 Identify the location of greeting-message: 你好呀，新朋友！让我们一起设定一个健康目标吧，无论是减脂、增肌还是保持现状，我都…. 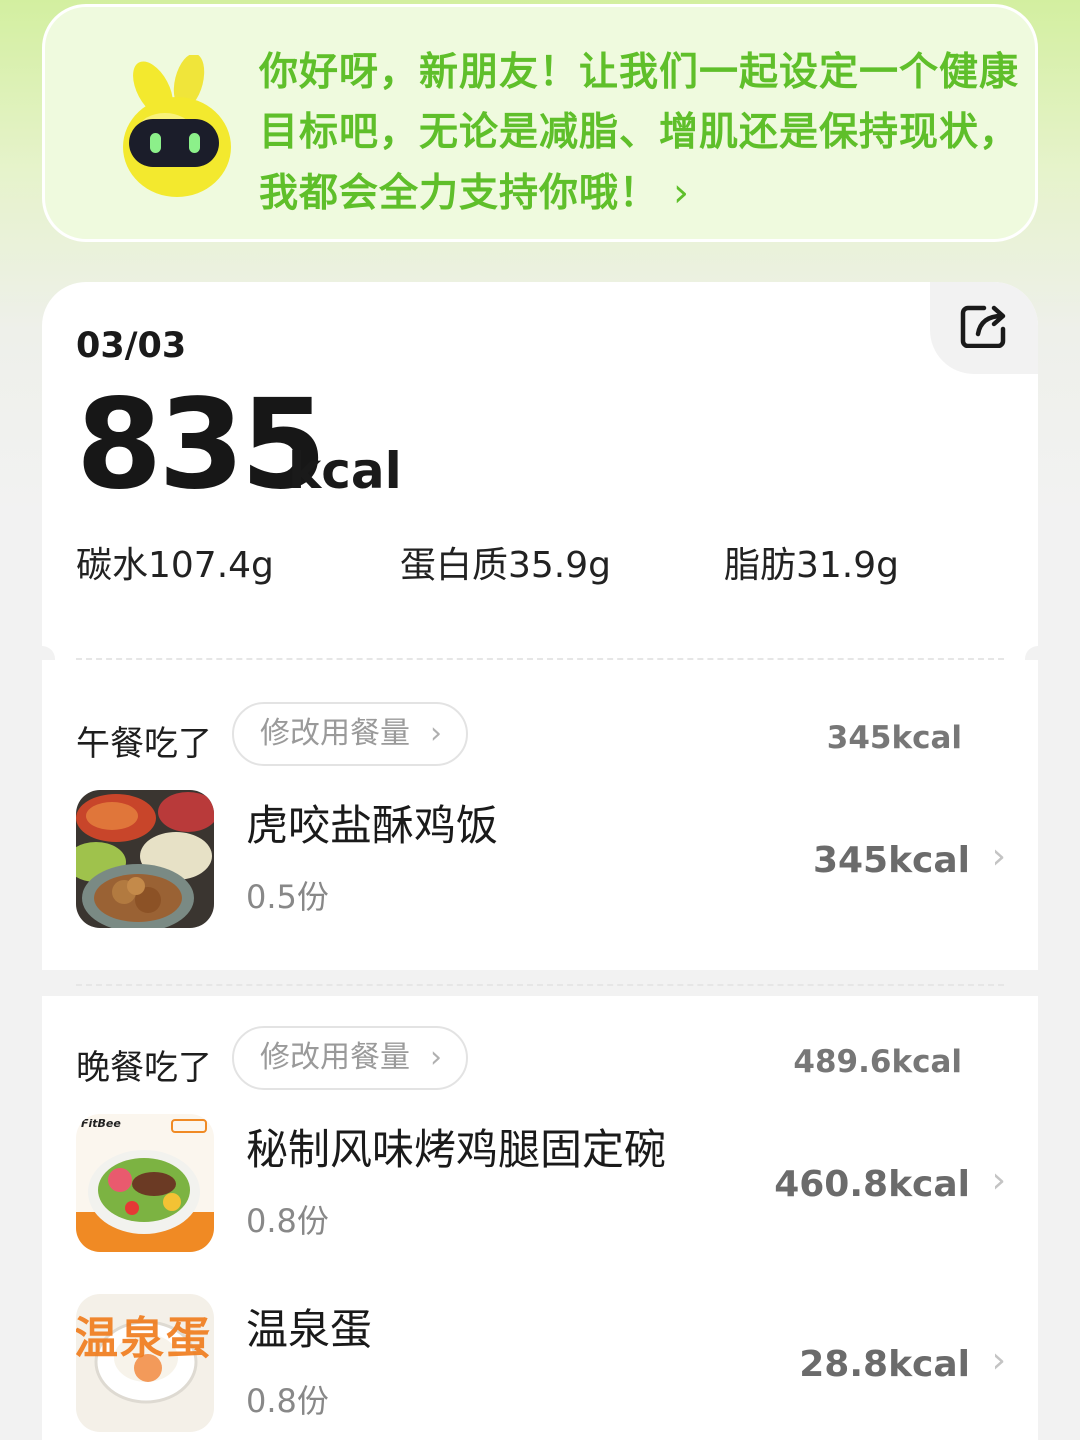
(654, 133).